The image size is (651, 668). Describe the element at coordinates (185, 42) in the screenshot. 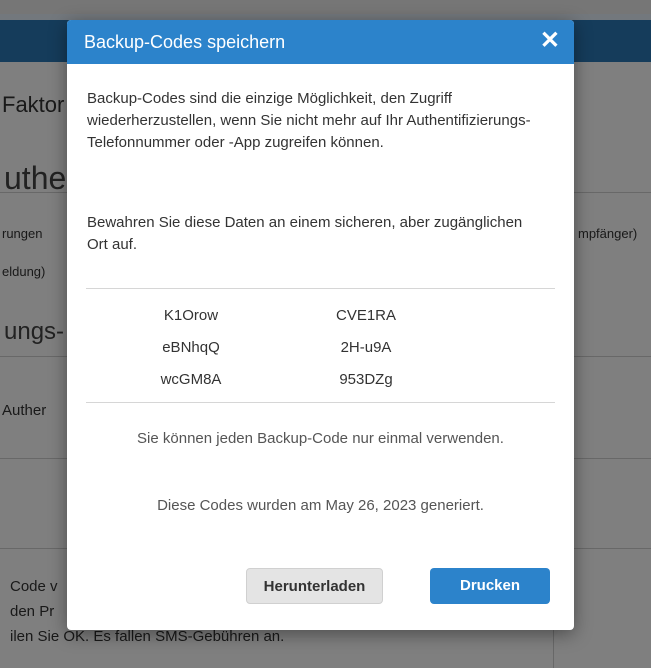

I see `dialog-title: Backup-Codes speichern` at that location.